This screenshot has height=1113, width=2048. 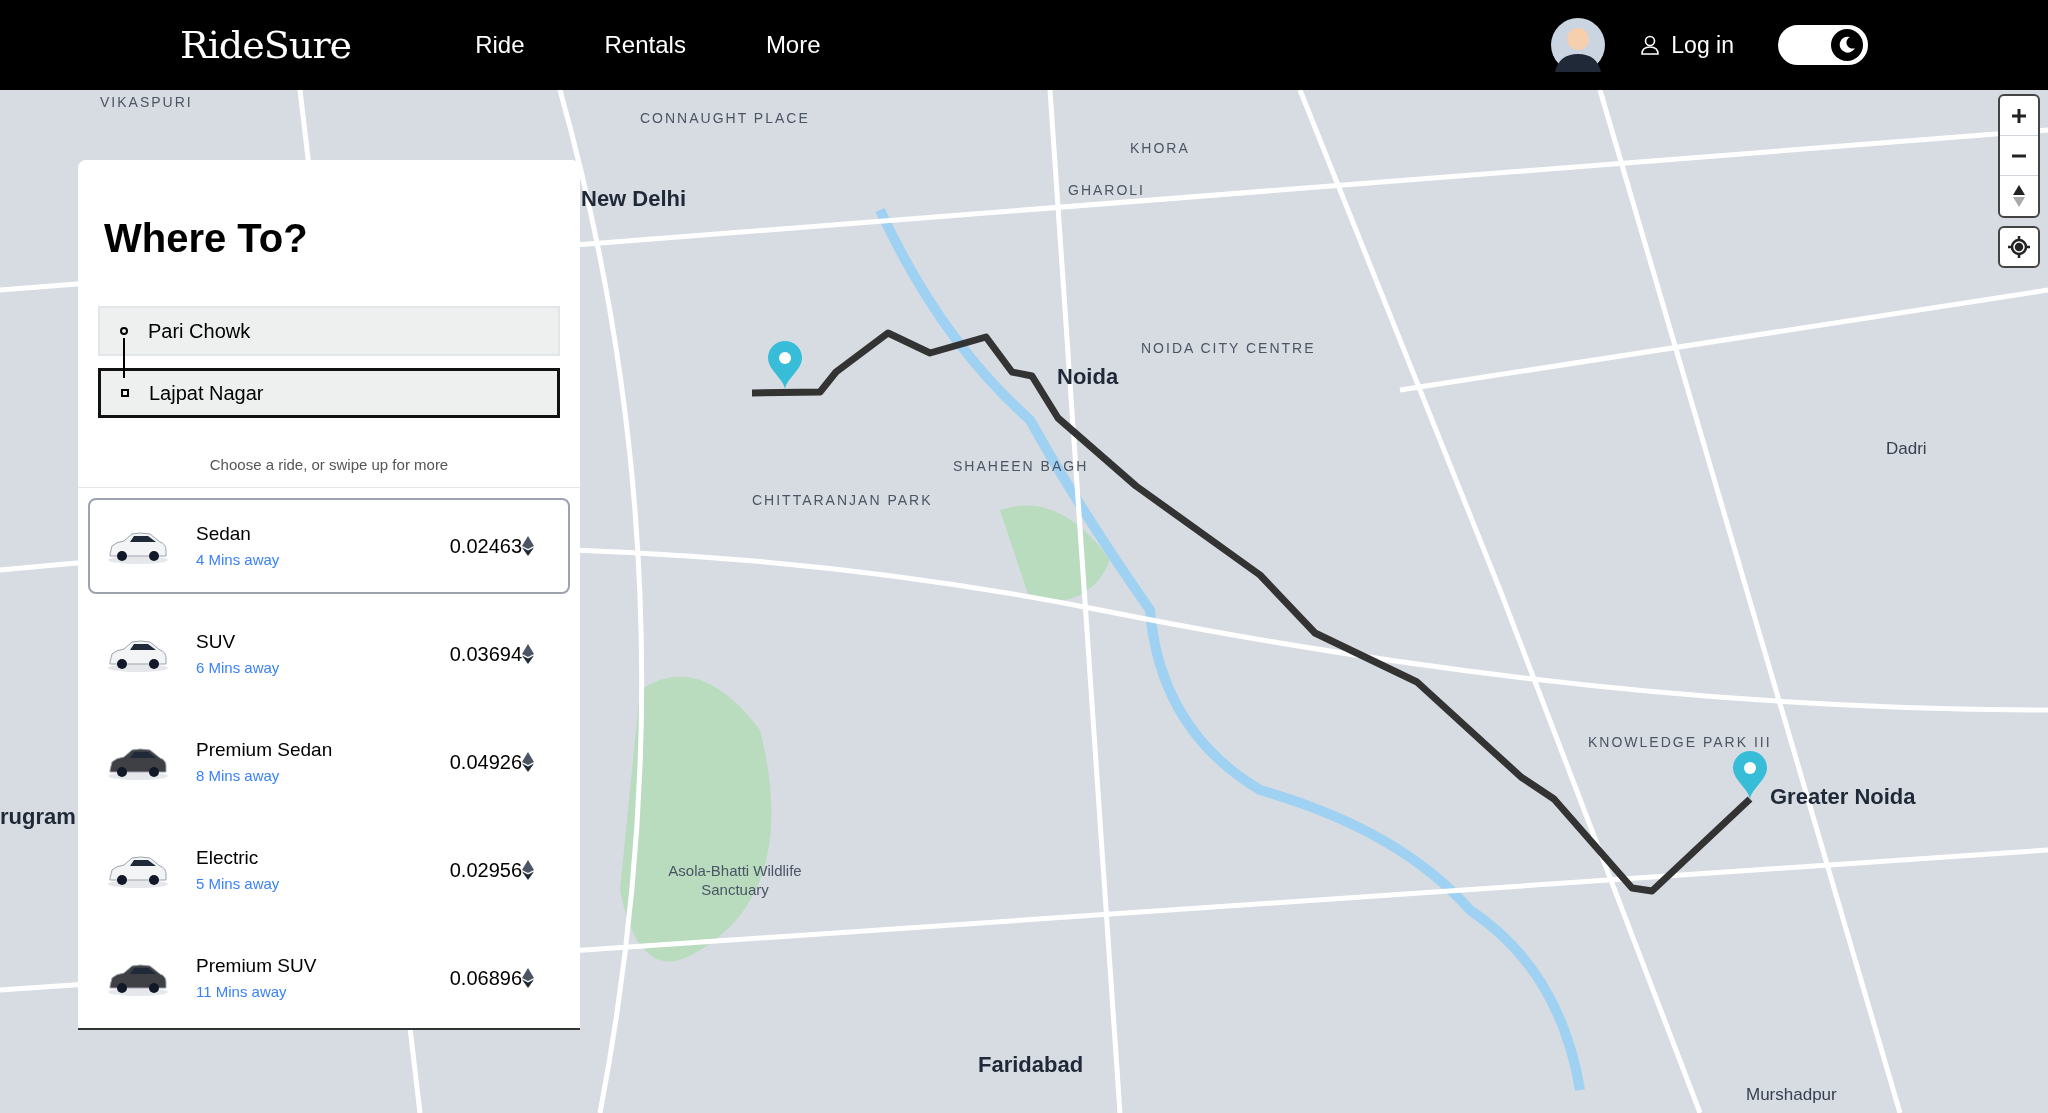 I want to click on ride-price: 0.04926, so click(x=485, y=762).